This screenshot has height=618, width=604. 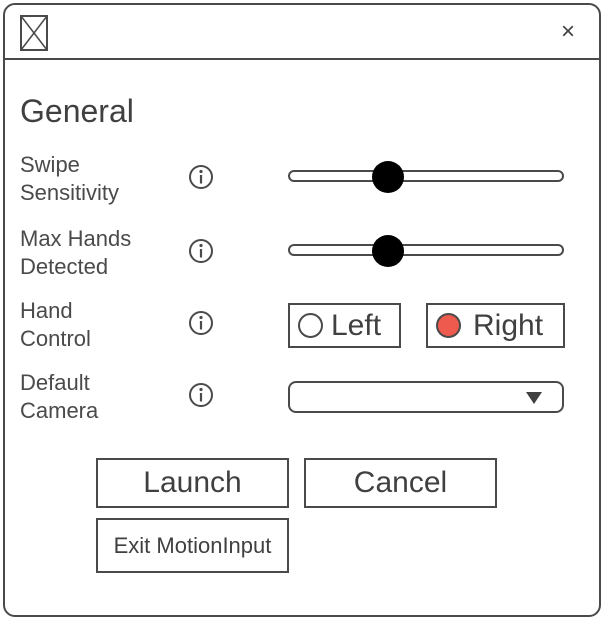 What do you see at coordinates (59, 410) in the screenshot?
I see `default-camera-label-line2: Camera` at bounding box center [59, 410].